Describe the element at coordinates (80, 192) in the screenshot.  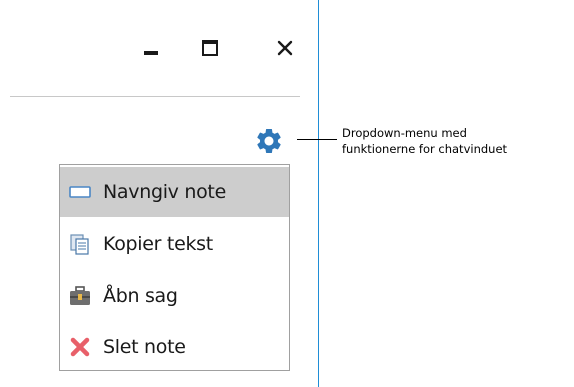
I see `rename-icon` at that location.